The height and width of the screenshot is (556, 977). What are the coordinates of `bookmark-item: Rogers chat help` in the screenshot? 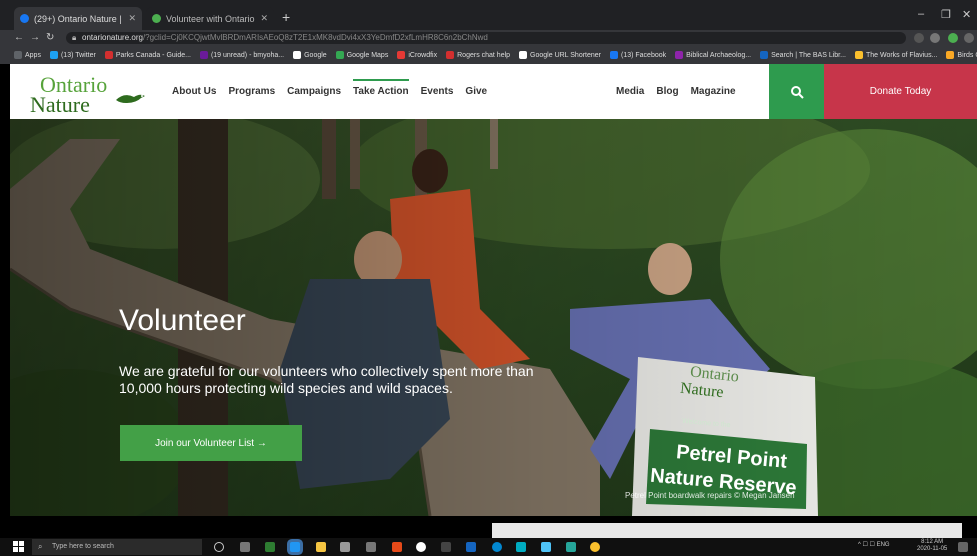 It's located at (478, 55).